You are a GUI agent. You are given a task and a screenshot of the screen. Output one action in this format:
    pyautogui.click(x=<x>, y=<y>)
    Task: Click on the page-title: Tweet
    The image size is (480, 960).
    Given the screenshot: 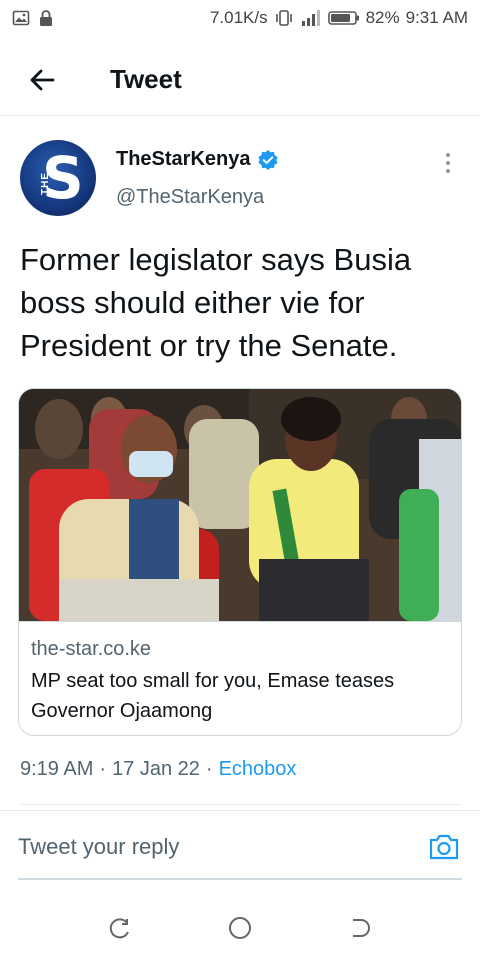 What is the action you would take?
    pyautogui.click(x=146, y=79)
    